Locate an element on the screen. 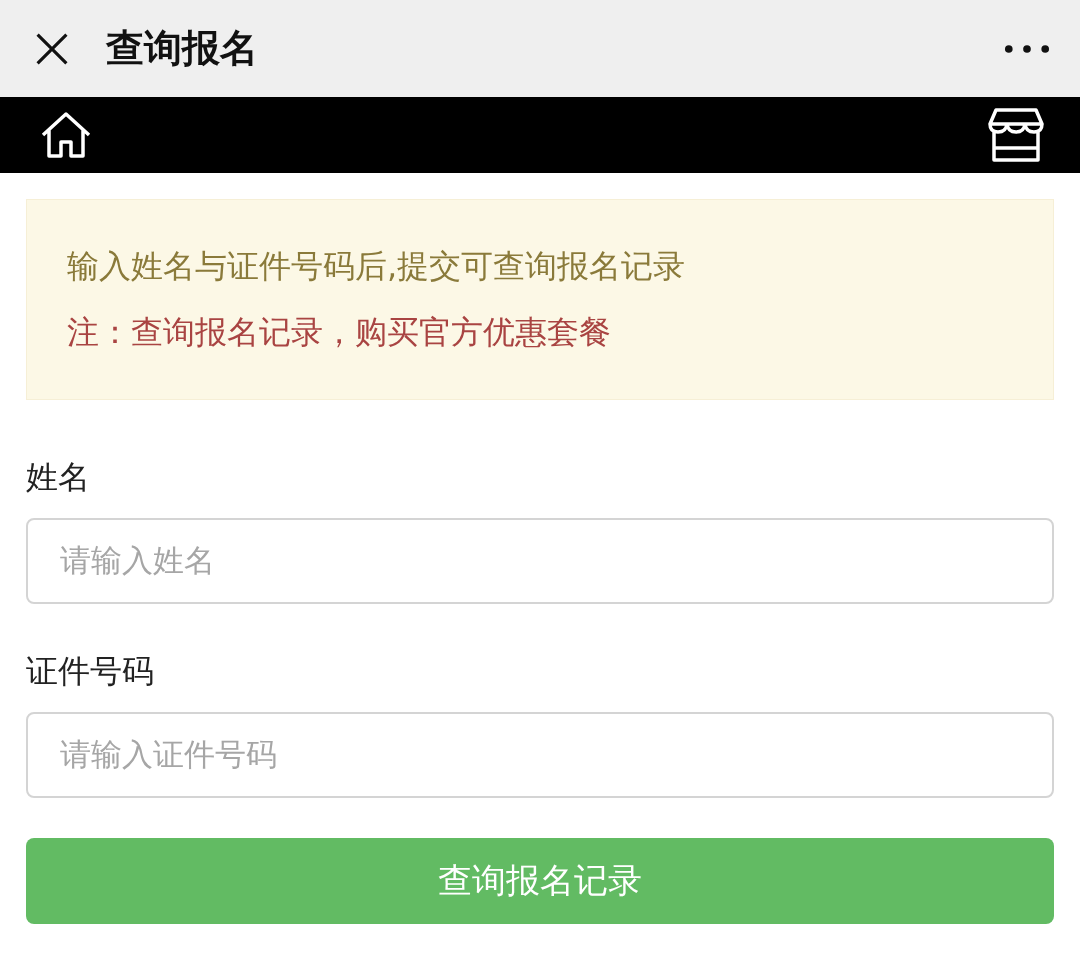 The height and width of the screenshot is (962, 1080). submit-button: 查询报名记录 is located at coordinates (540, 881).